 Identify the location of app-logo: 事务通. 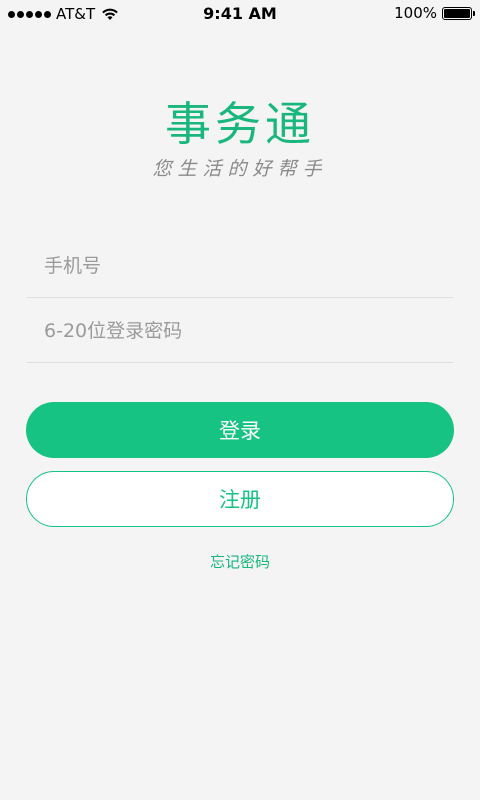
(240, 124).